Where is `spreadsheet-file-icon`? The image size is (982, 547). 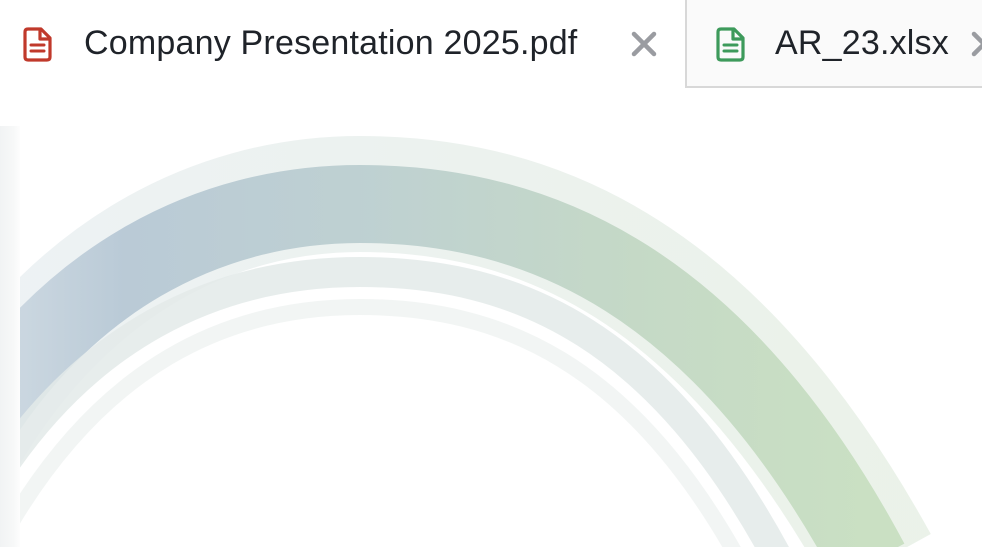
spreadsheet-file-icon is located at coordinates (731, 44).